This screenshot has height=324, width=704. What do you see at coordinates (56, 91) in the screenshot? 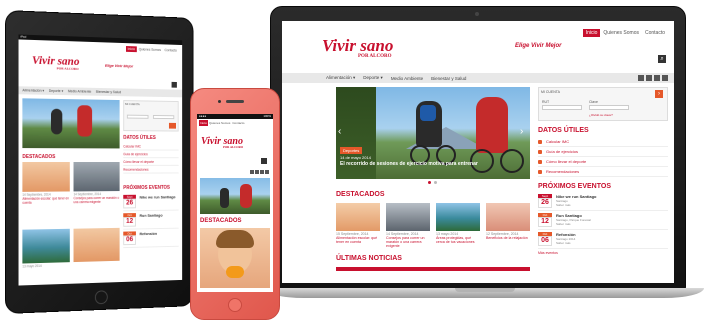
I see `tablet-menu-deporte: Deporte ▾` at bounding box center [56, 91].